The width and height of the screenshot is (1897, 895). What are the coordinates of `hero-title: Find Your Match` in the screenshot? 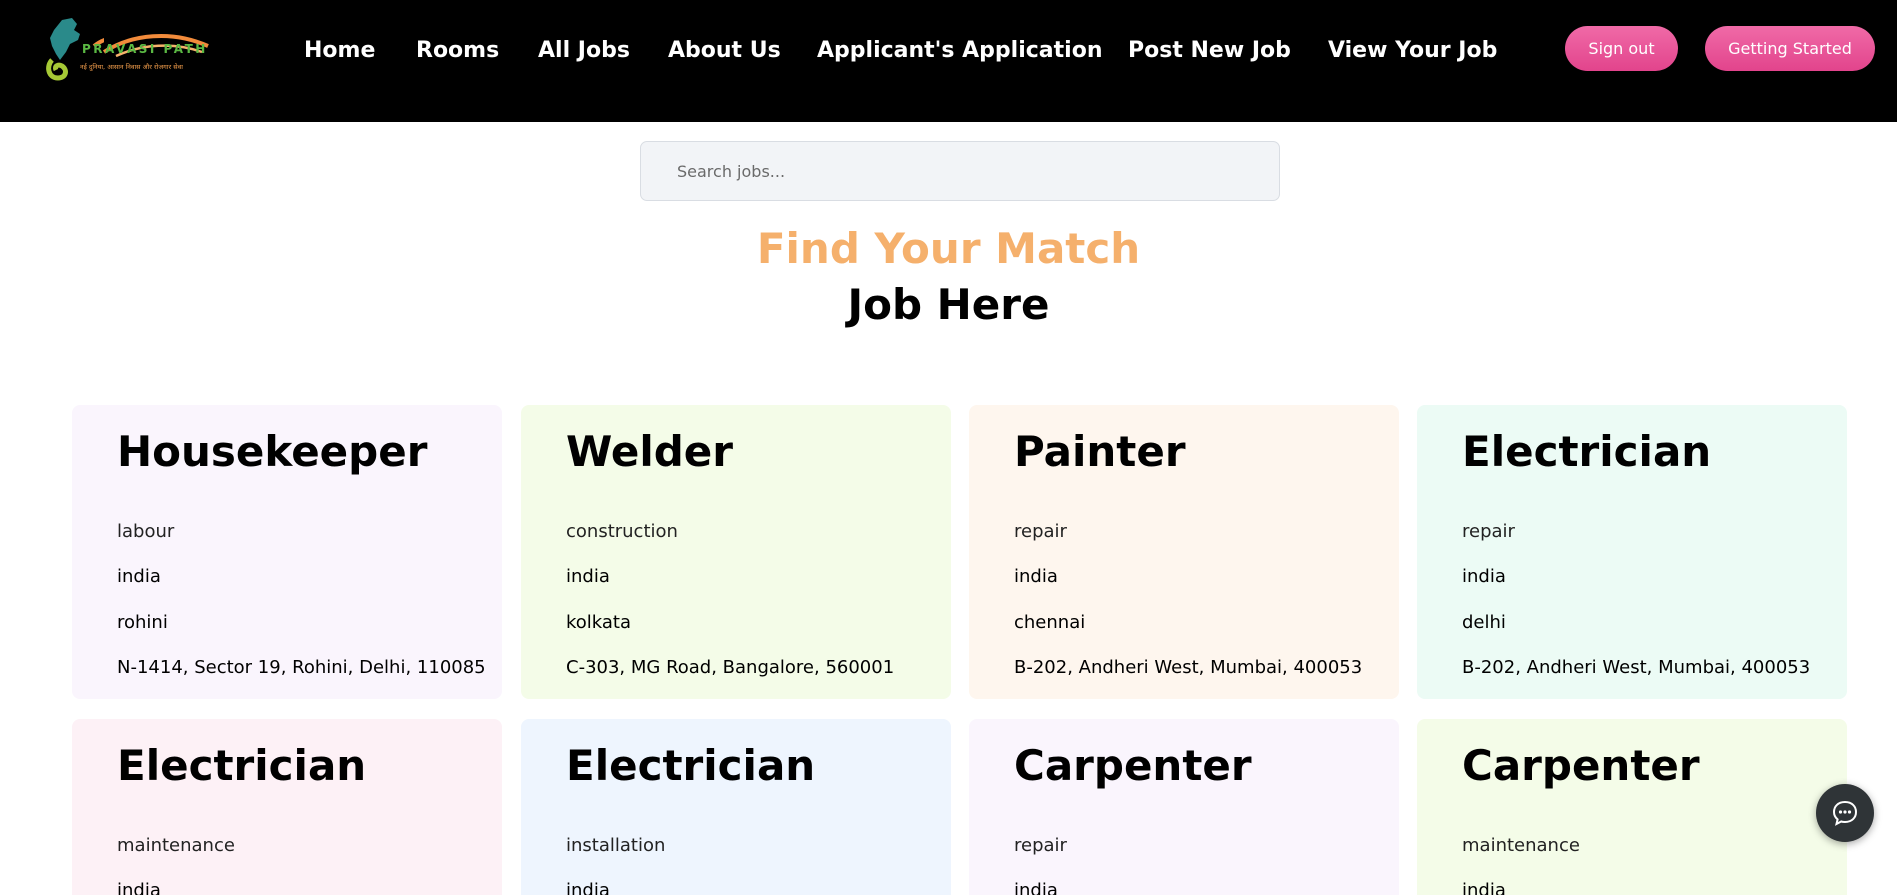 It's located at (948, 248).